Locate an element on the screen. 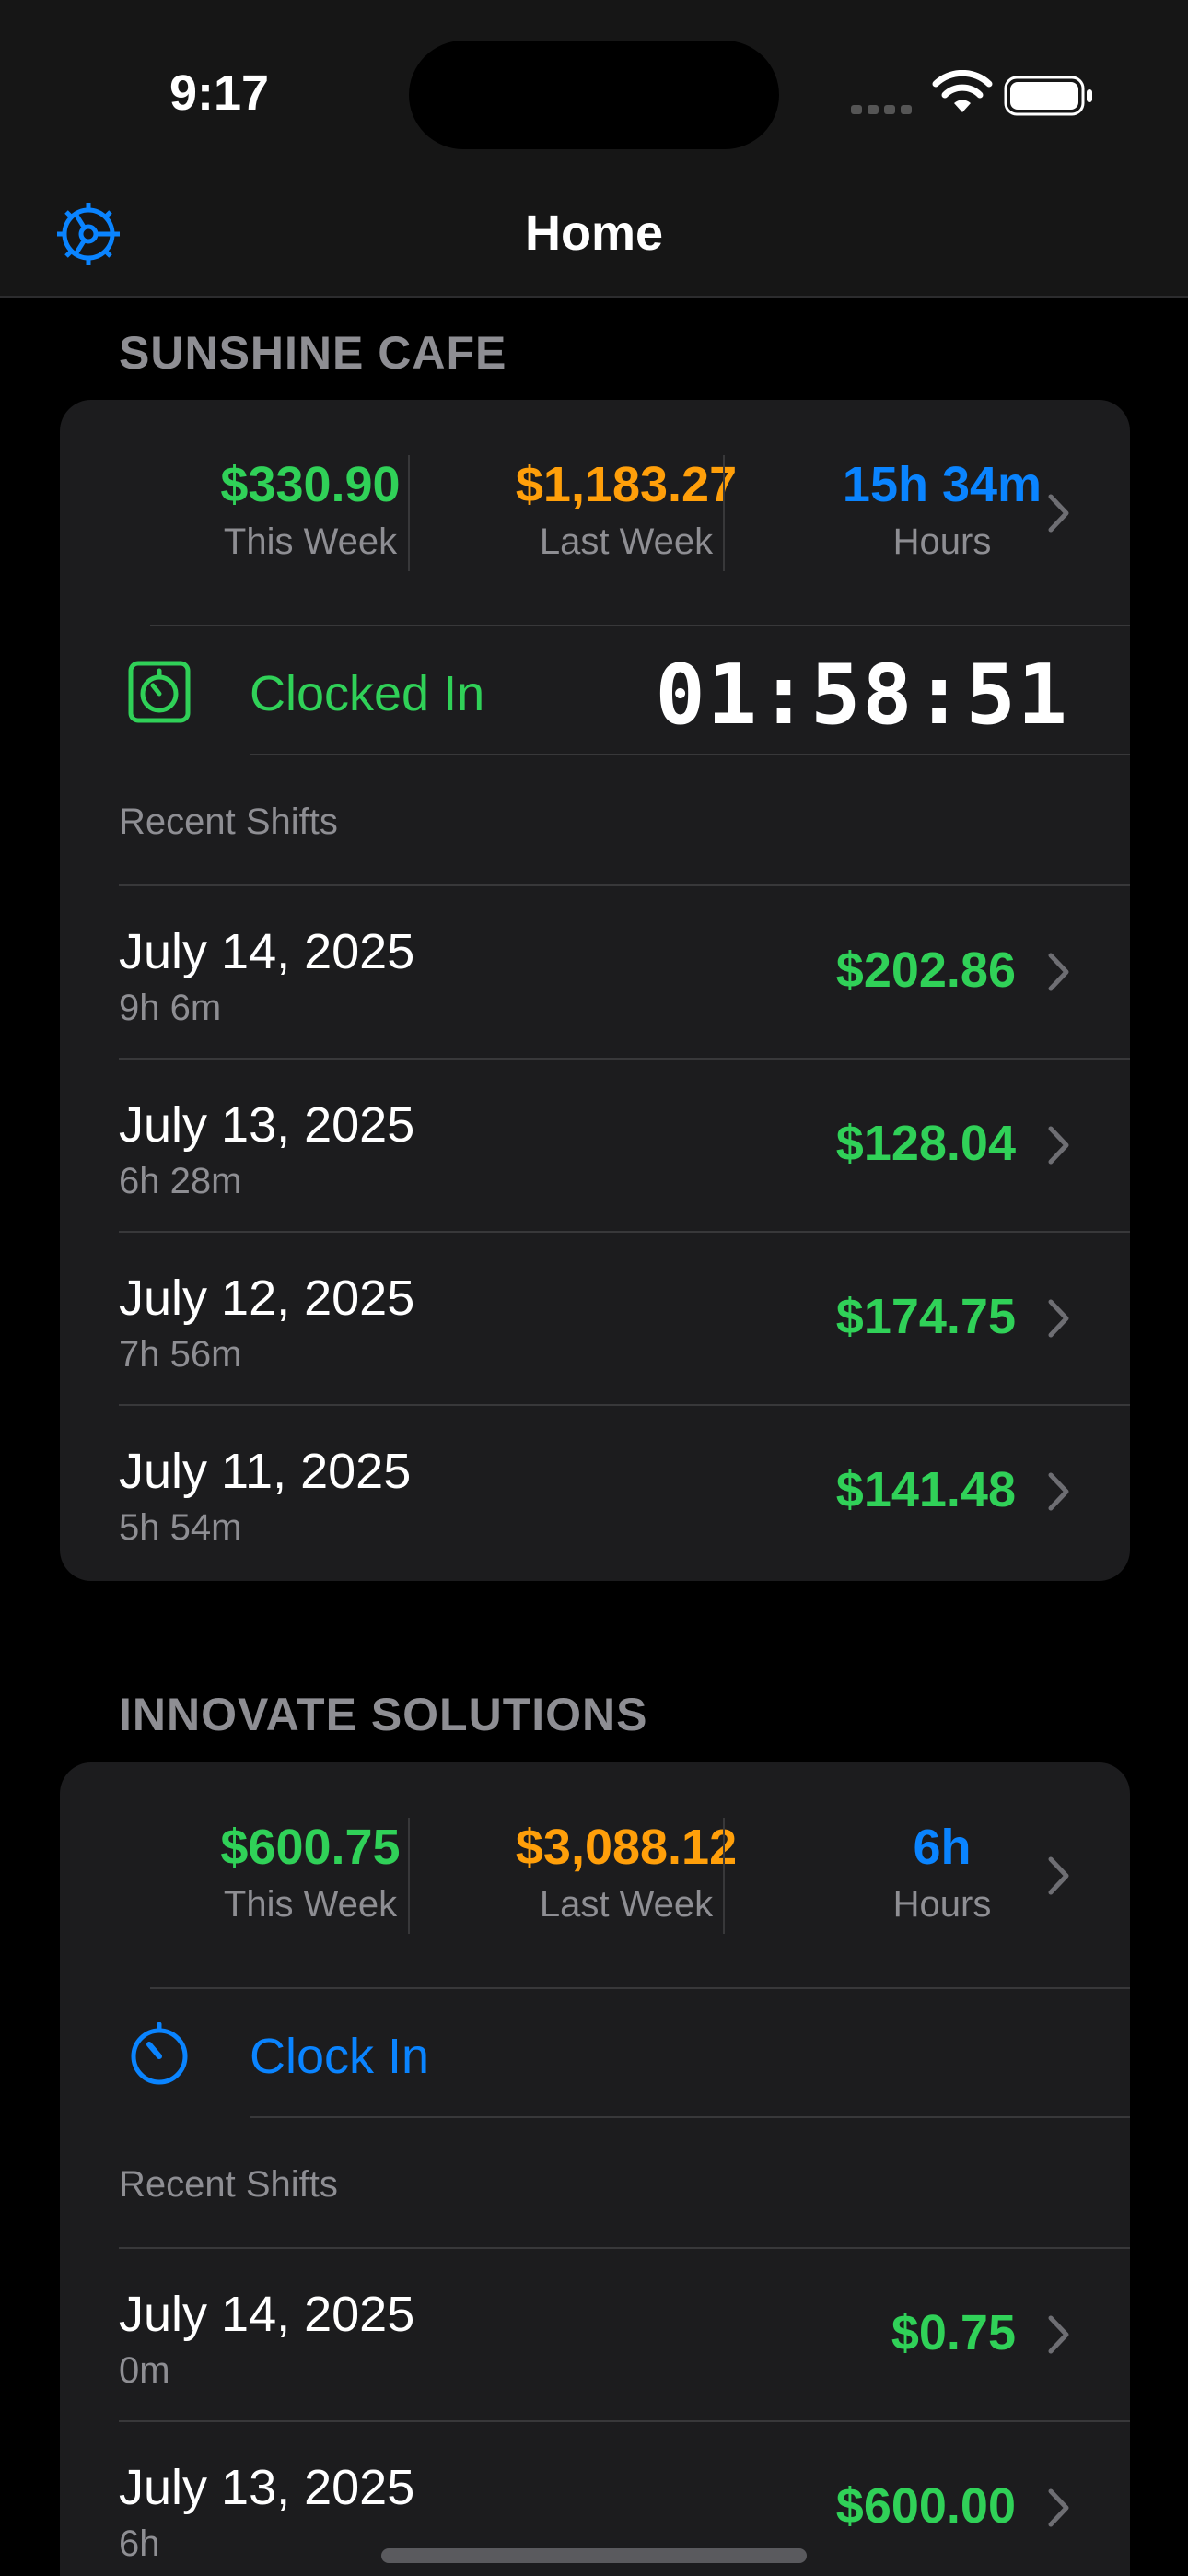 The width and height of the screenshot is (1188, 2576). shift-amount: $128.04 is located at coordinates (925, 1143).